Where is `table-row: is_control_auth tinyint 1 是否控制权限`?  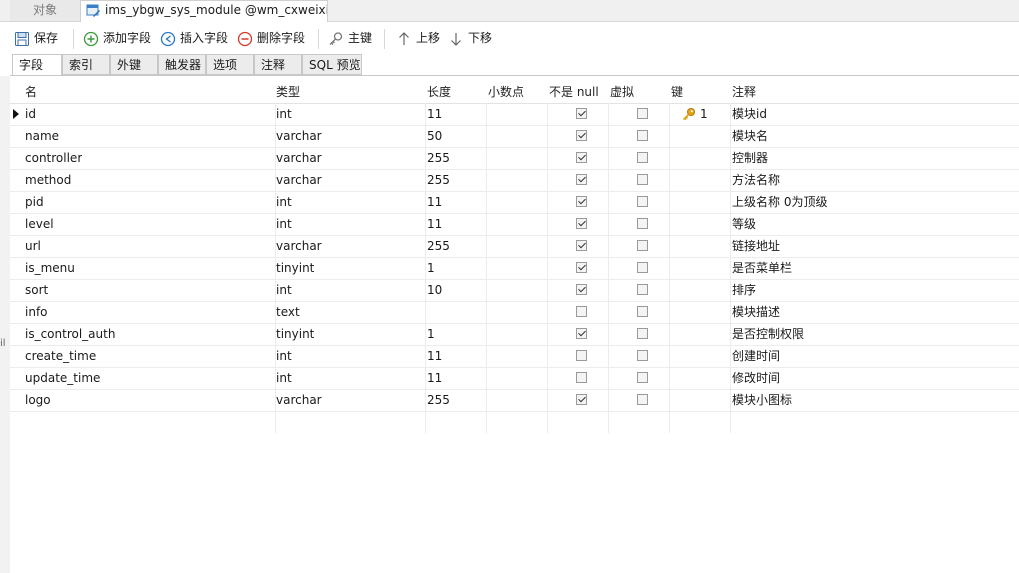 table-row: is_control_auth tinyint 1 是否控制权限 is located at coordinates (514, 334).